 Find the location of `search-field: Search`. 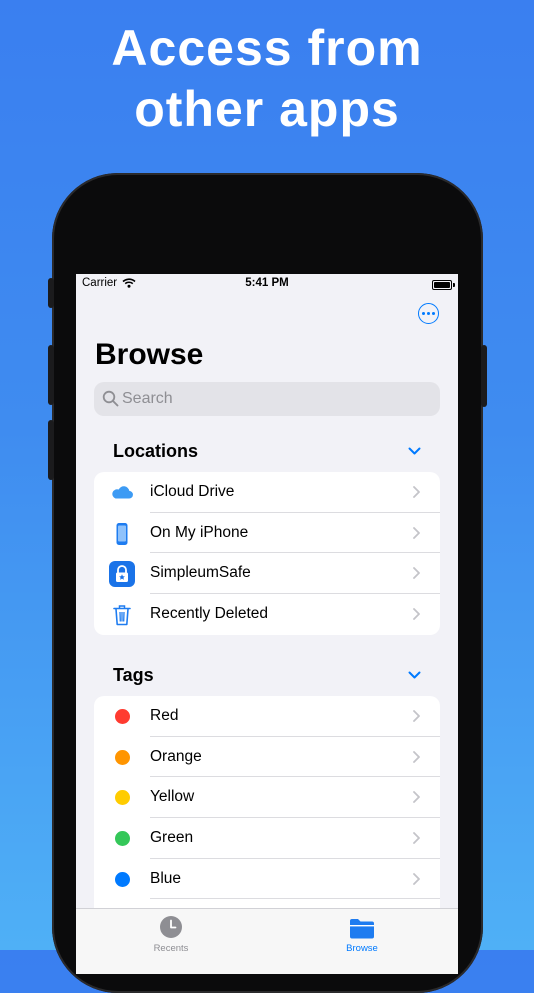

search-field: Search is located at coordinates (267, 399).